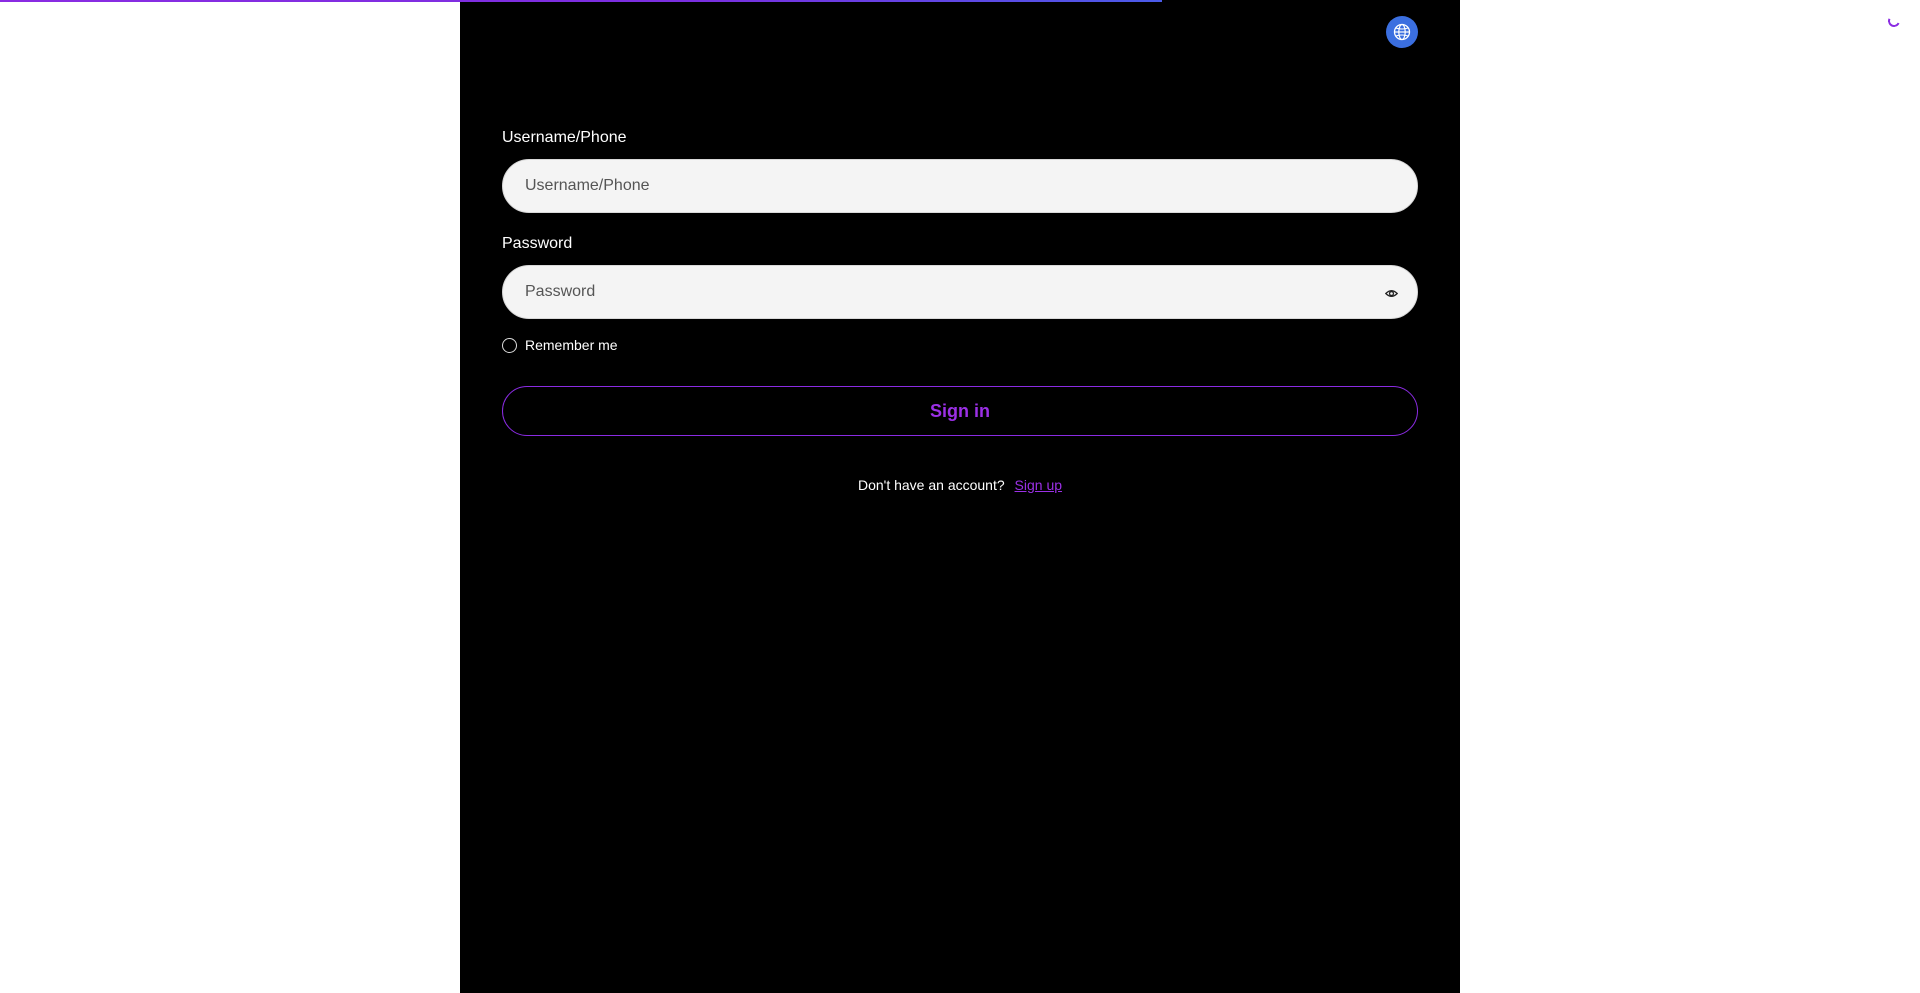 The image size is (1920, 993). I want to click on show-password-toggle, so click(1391, 293).